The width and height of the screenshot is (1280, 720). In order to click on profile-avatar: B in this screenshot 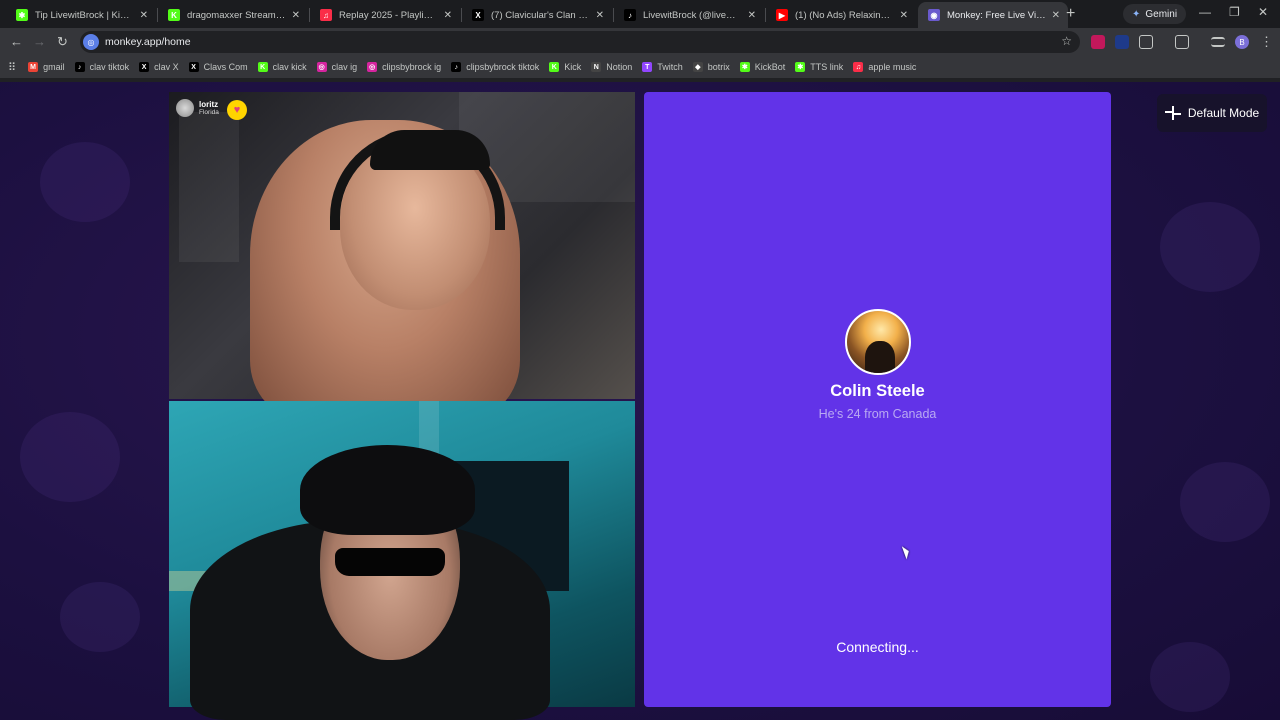, I will do `click(1242, 42)`.